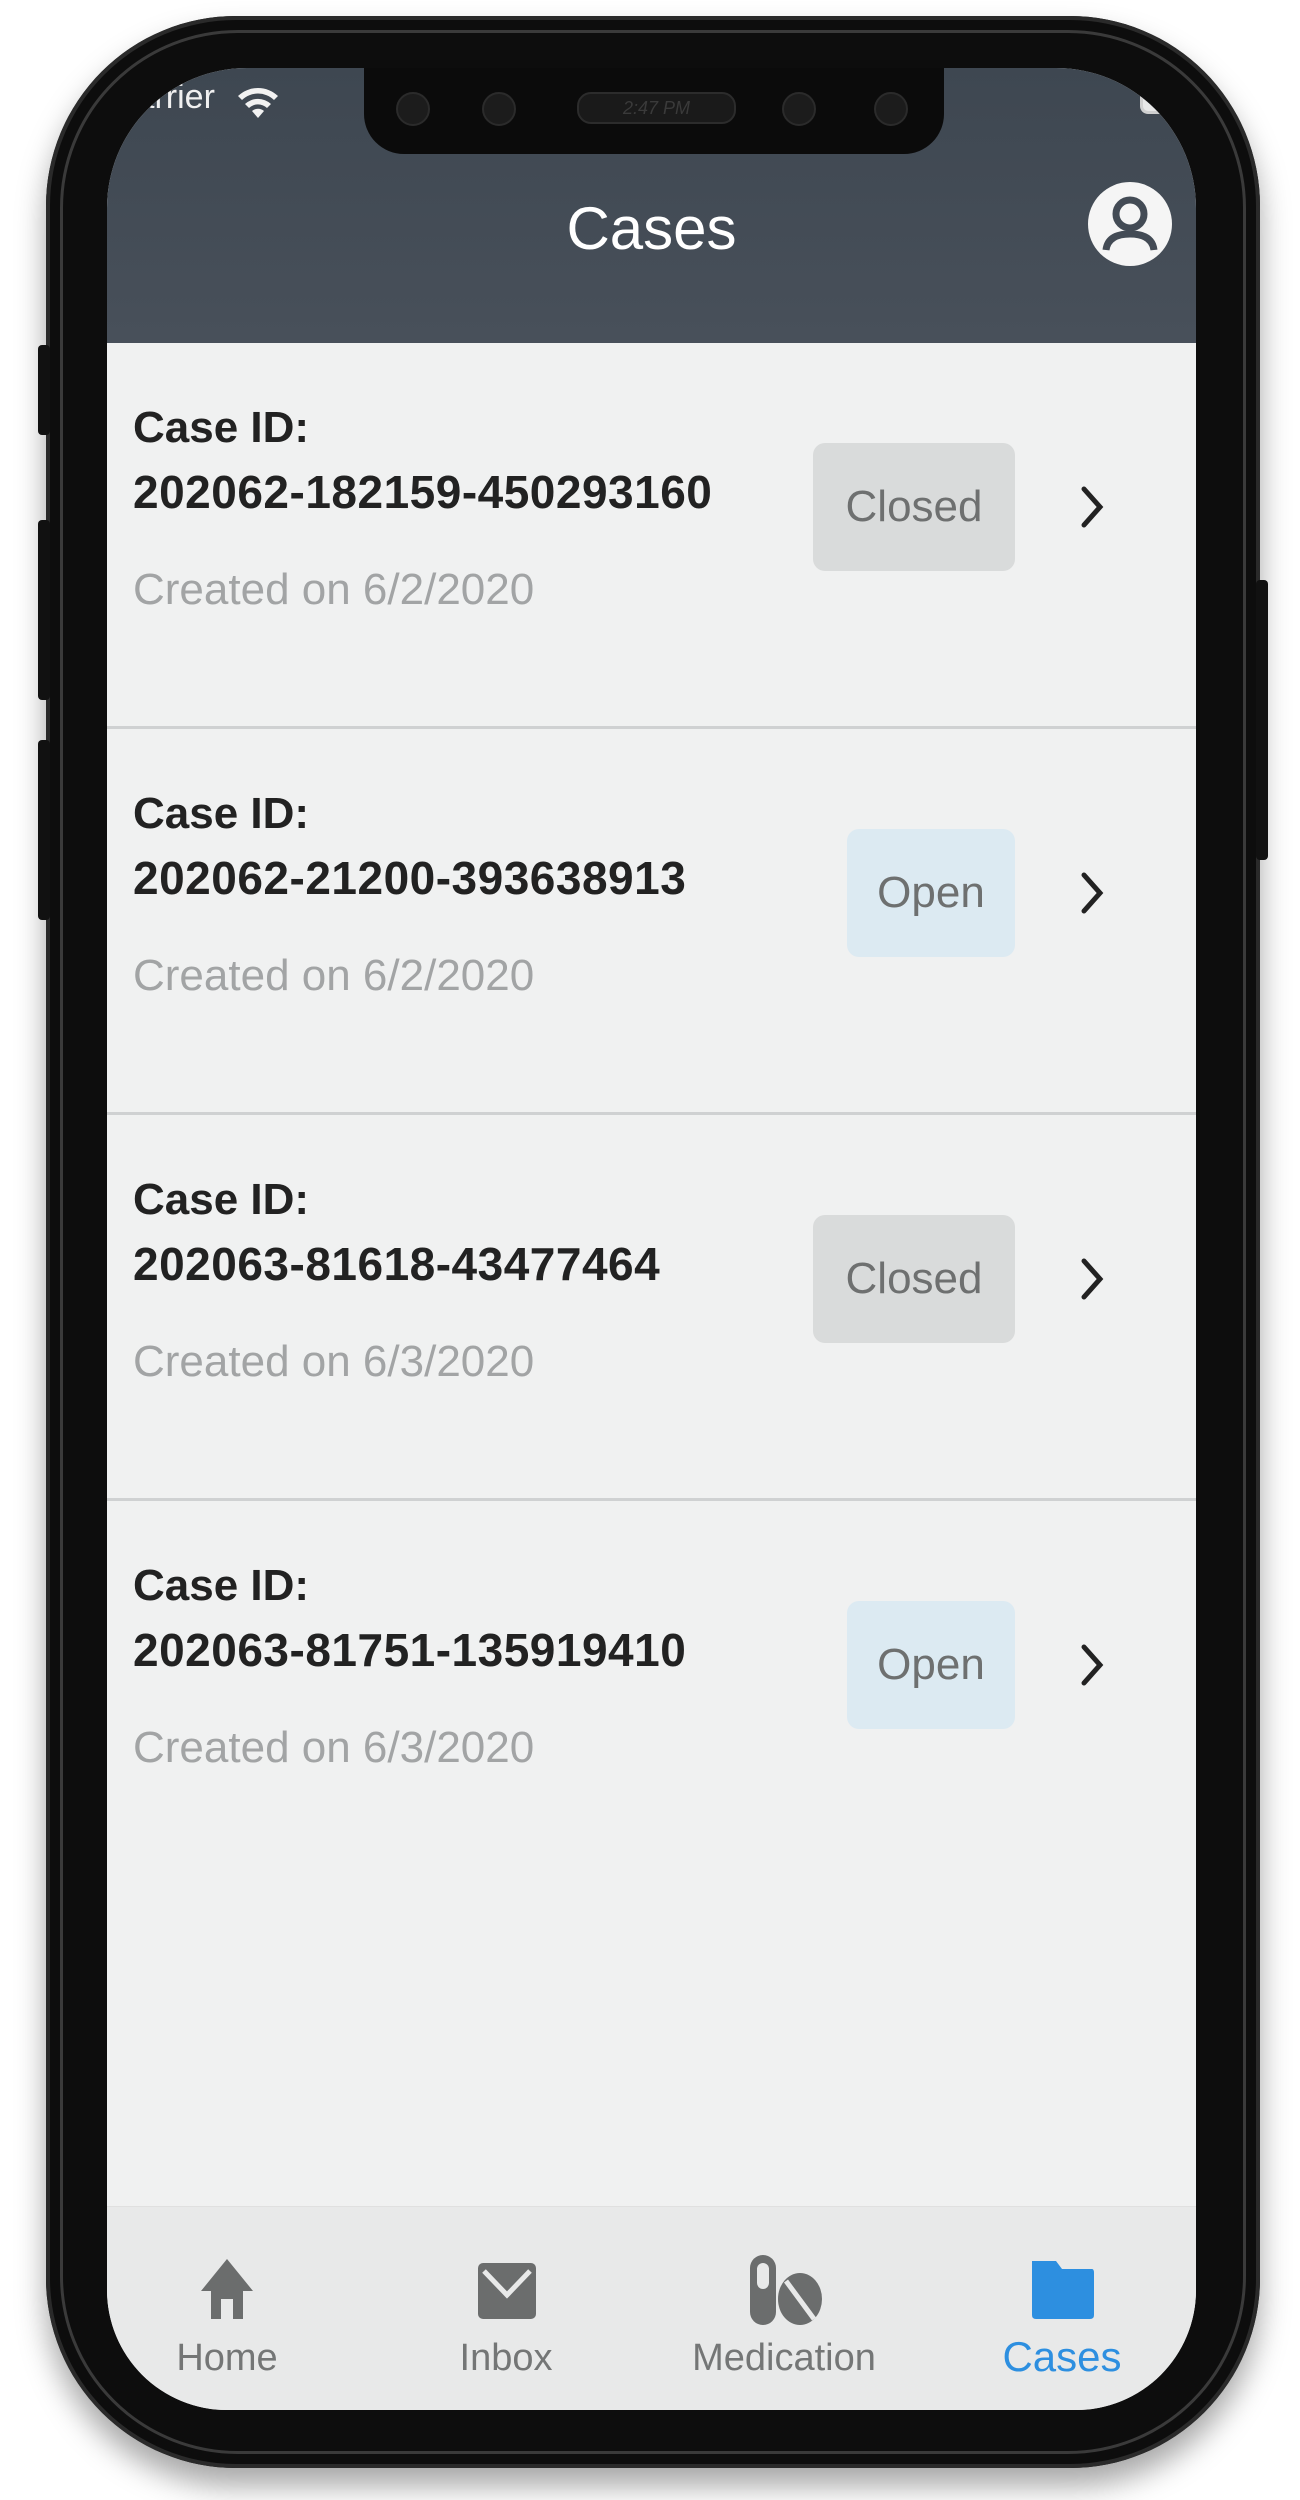 This screenshot has height=2500, width=1300. What do you see at coordinates (44, 390) in the screenshot?
I see `mute-switch` at bounding box center [44, 390].